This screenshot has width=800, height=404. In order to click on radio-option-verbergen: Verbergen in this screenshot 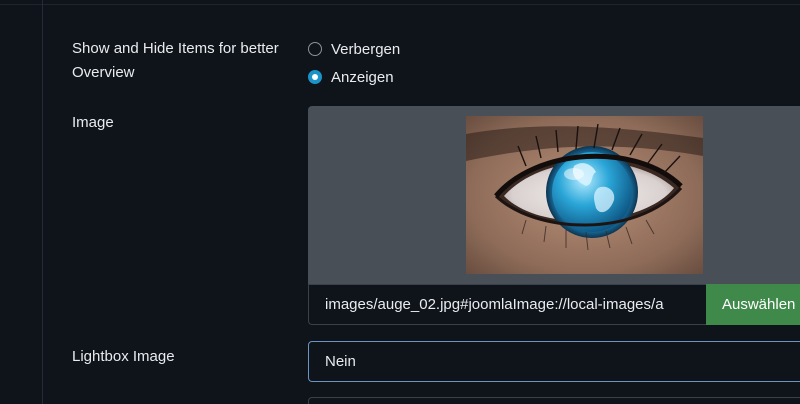, I will do `click(354, 49)`.